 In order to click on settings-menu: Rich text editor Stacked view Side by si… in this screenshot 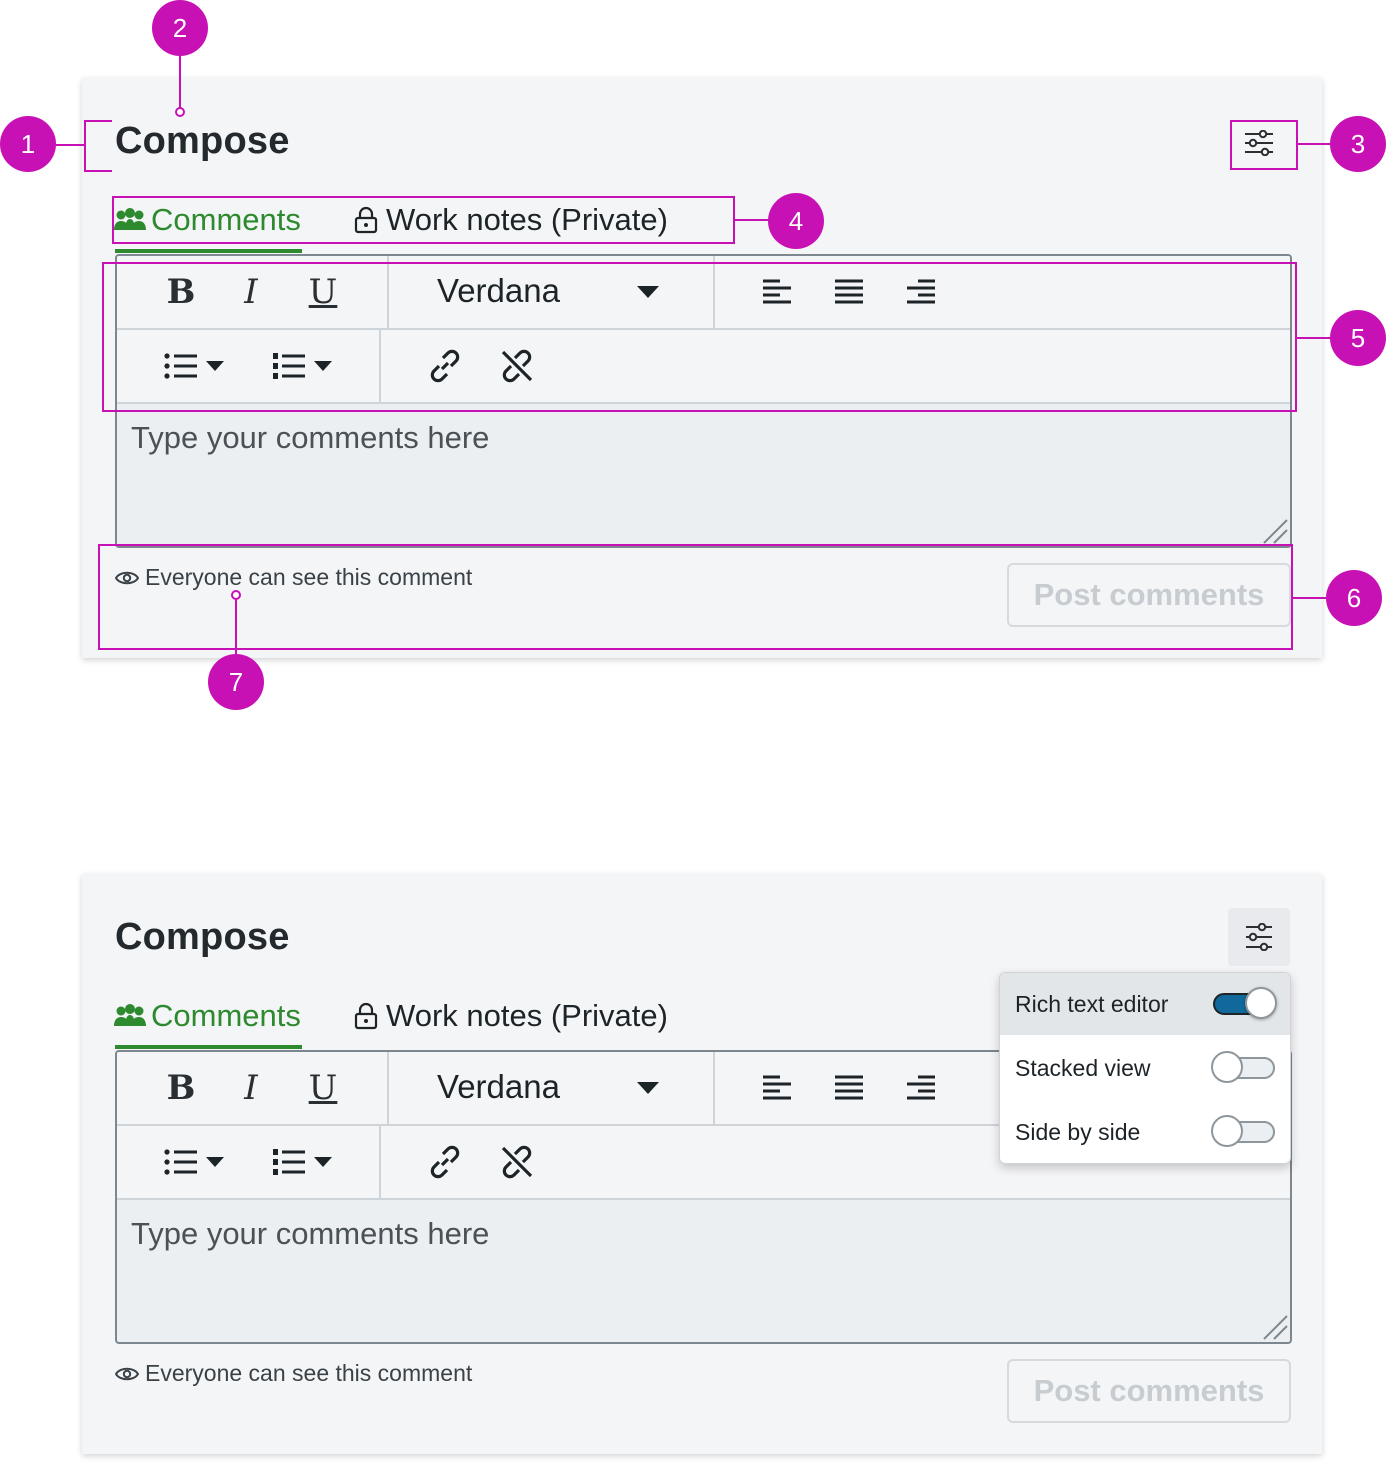, I will do `click(1145, 1068)`.